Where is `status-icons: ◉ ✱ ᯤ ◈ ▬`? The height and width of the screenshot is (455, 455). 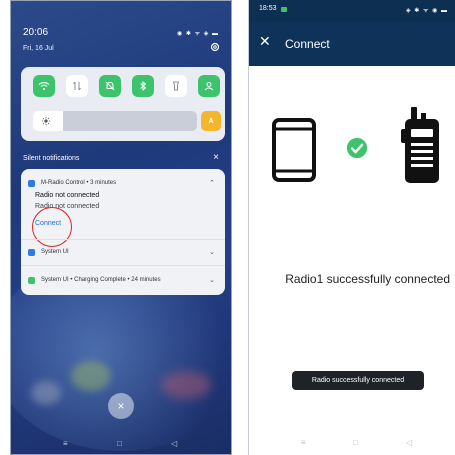
status-icons: ◉ ✱ ᯤ ◈ ▬ is located at coordinates (197, 34).